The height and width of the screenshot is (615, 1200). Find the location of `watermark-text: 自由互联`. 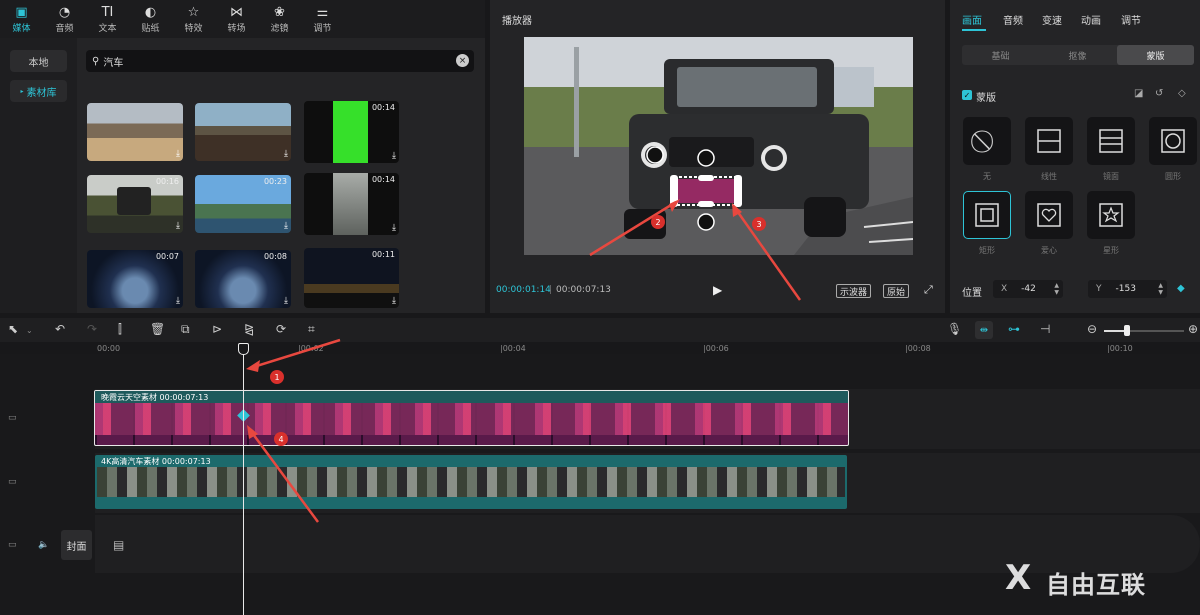

watermark-text: 自由互联 is located at coordinates (1096, 585).